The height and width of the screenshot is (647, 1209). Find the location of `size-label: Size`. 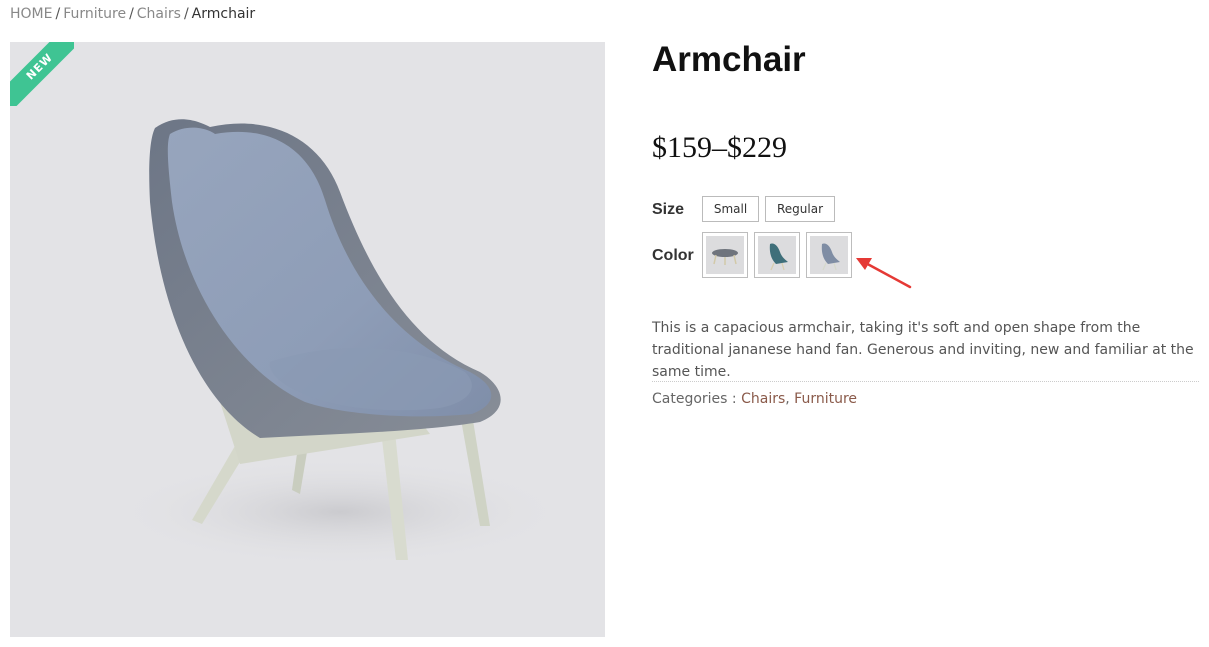

size-label: Size is located at coordinates (668, 209).